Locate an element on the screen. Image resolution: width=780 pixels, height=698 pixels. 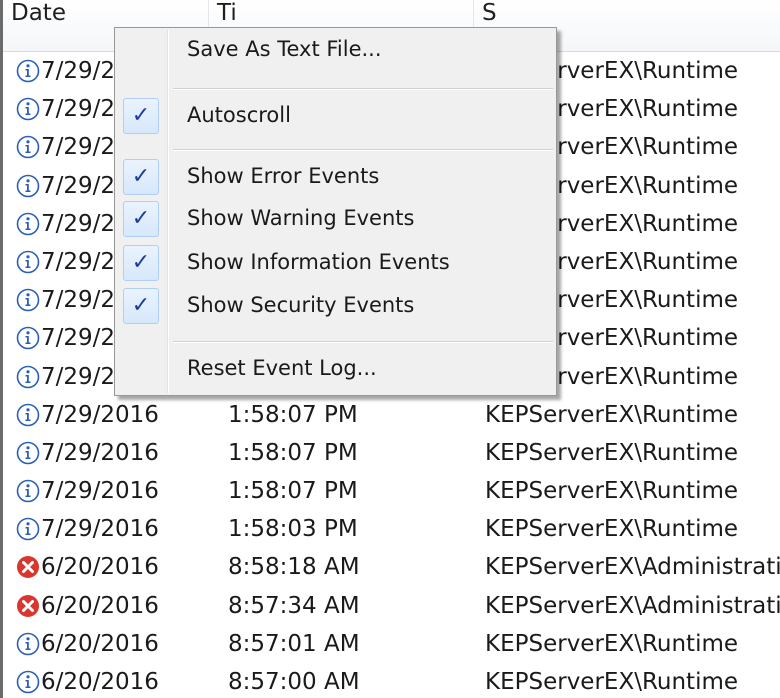
menu-item-show-error-events-label: Show Error Events is located at coordinates (283, 176).